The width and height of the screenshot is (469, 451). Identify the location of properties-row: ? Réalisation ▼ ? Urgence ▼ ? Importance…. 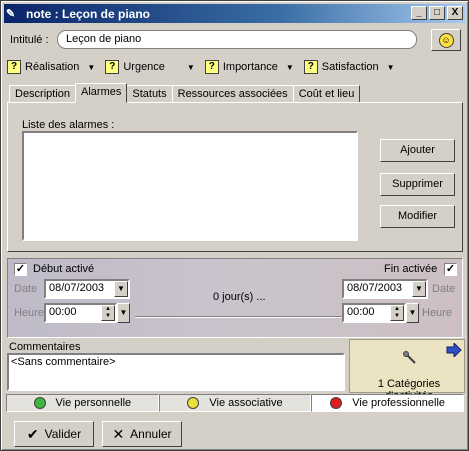
(235, 67).